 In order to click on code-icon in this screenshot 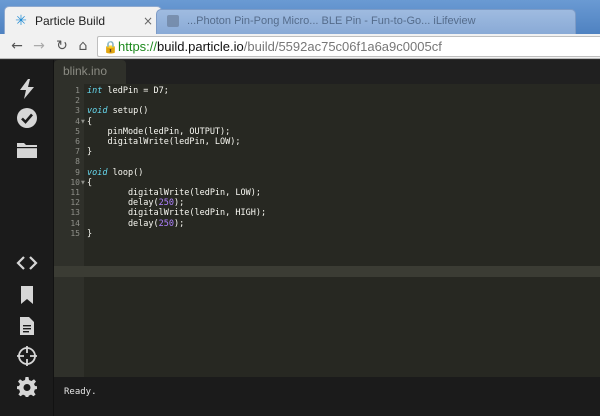, I will do `click(27, 263)`.